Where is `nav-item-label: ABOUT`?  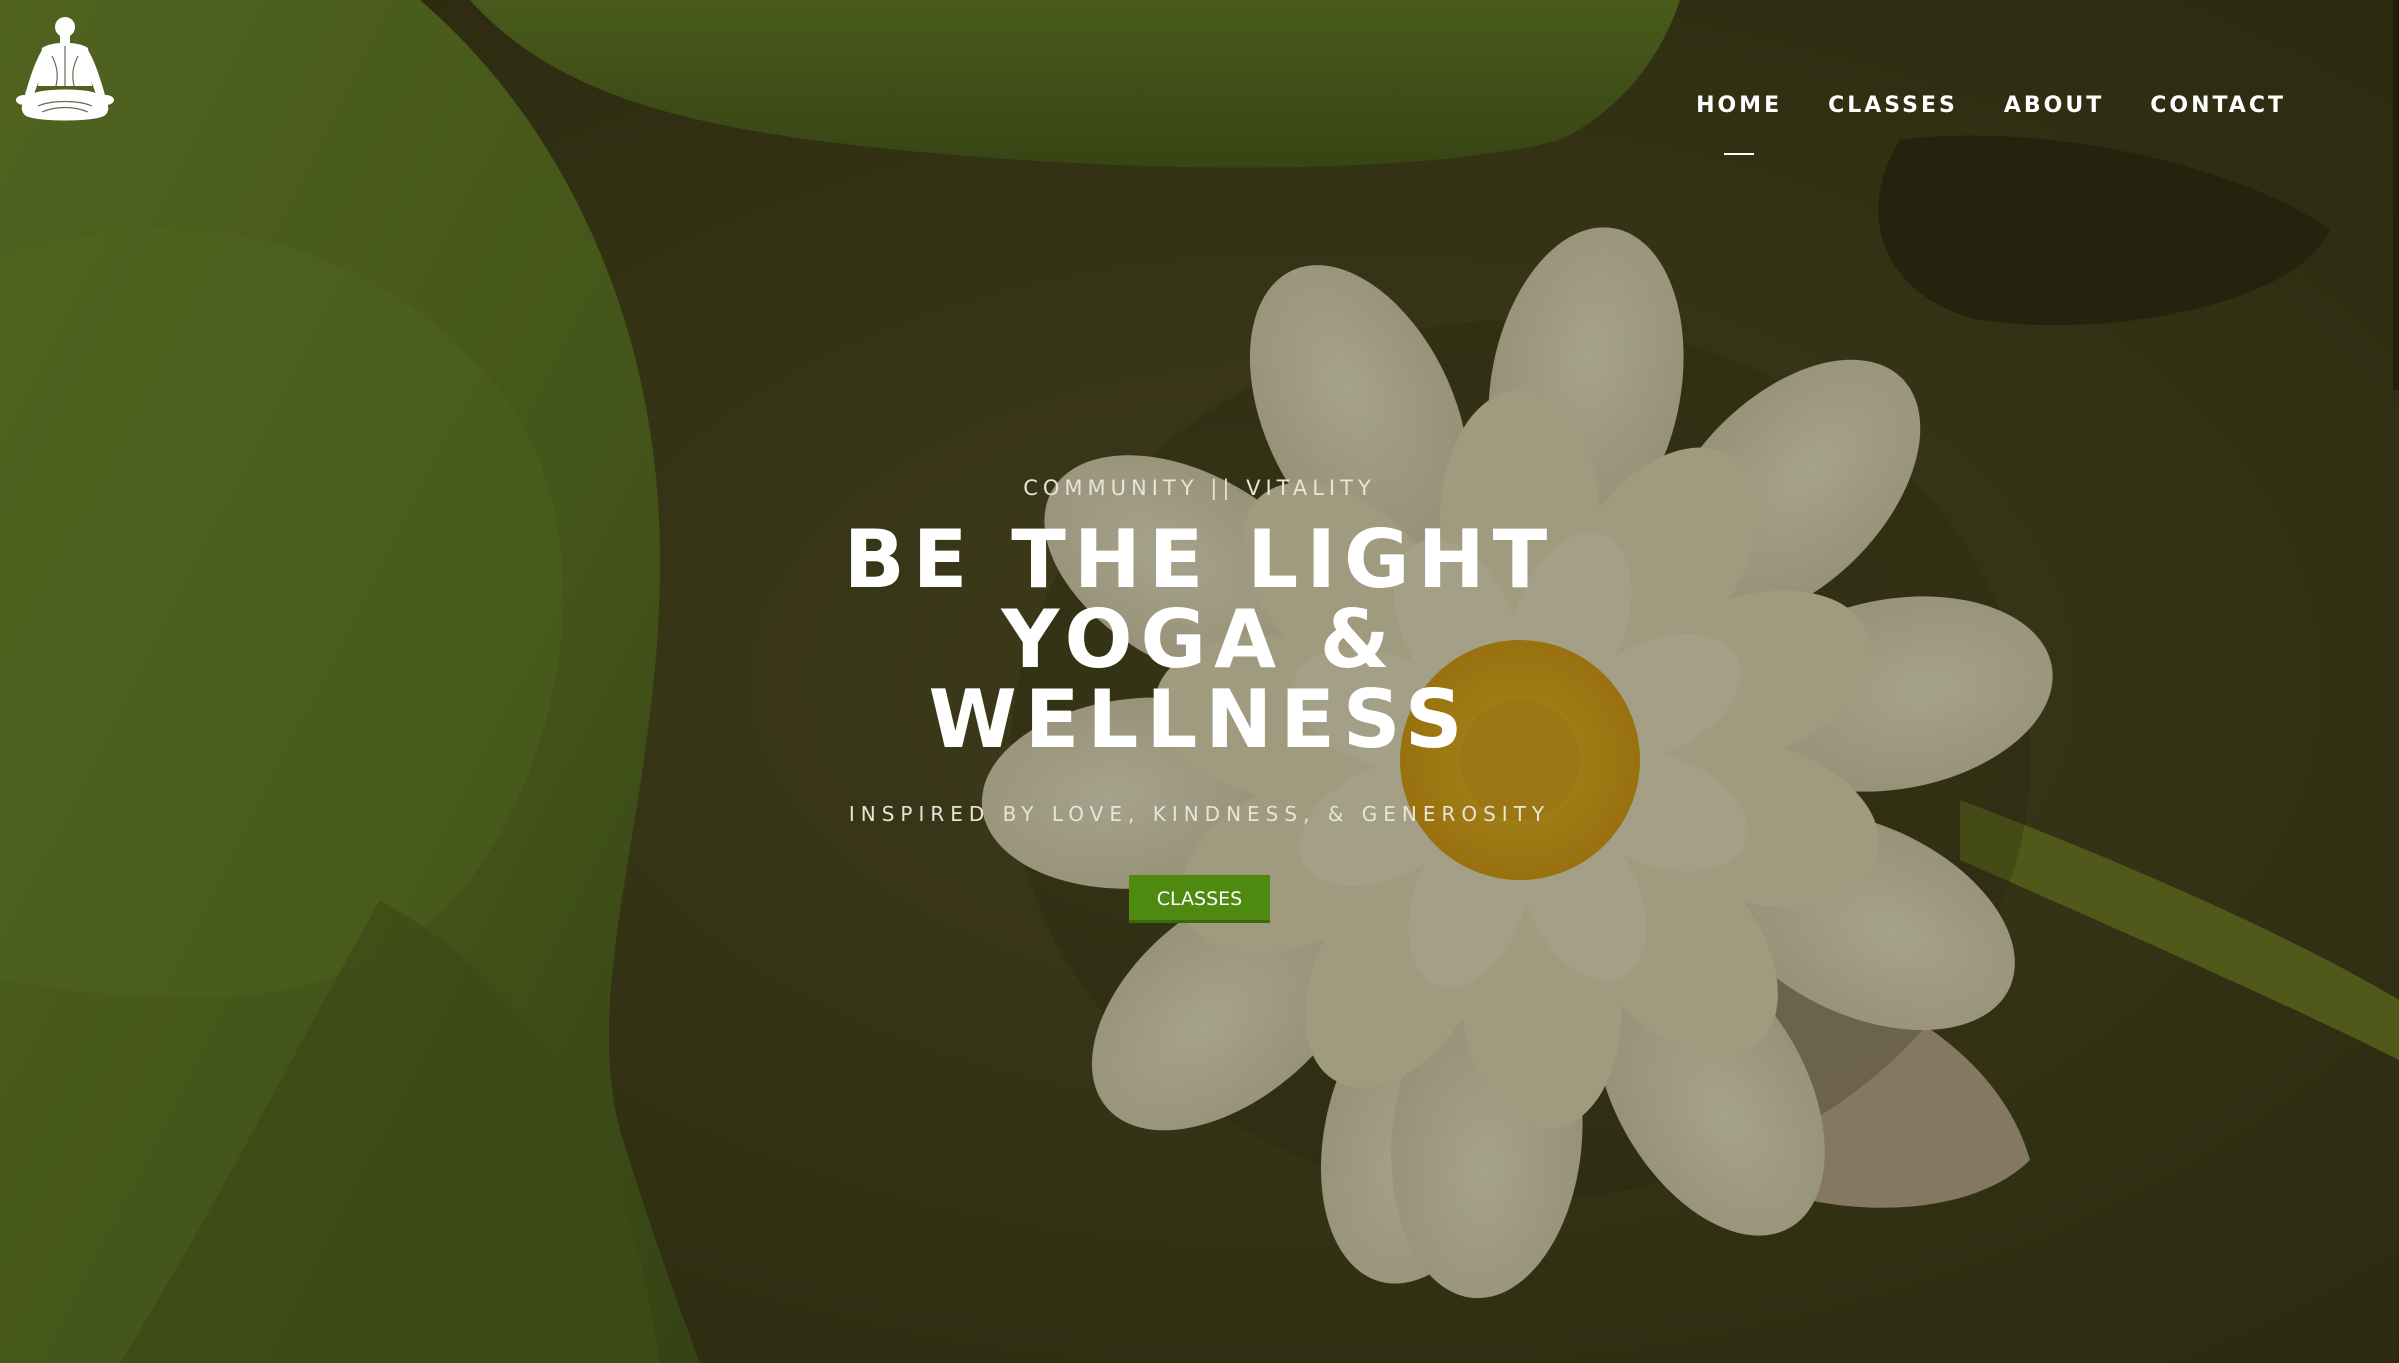 nav-item-label: ABOUT is located at coordinates (2054, 105).